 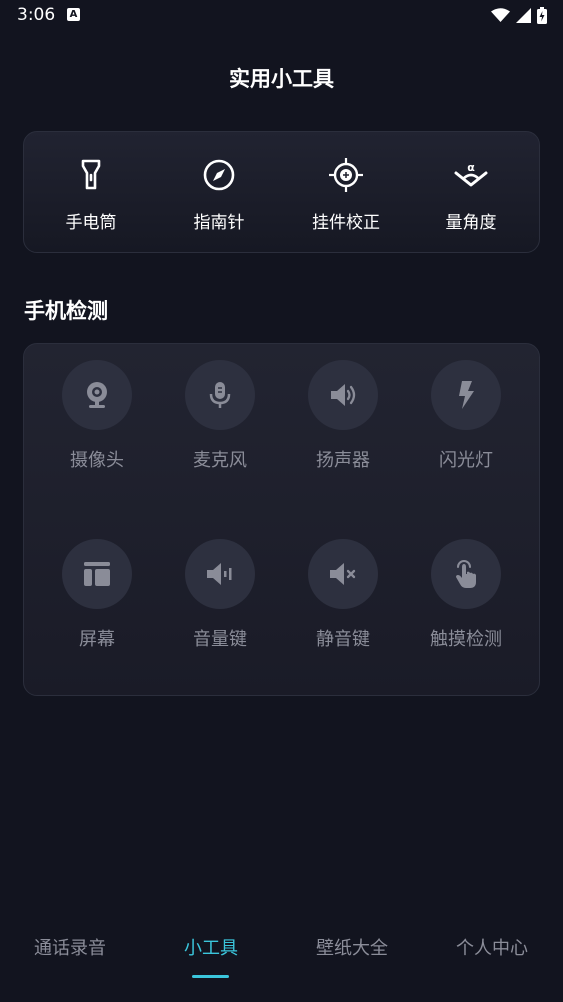 What do you see at coordinates (346, 223) in the screenshot?
I see `tool-label: 挂件校正` at bounding box center [346, 223].